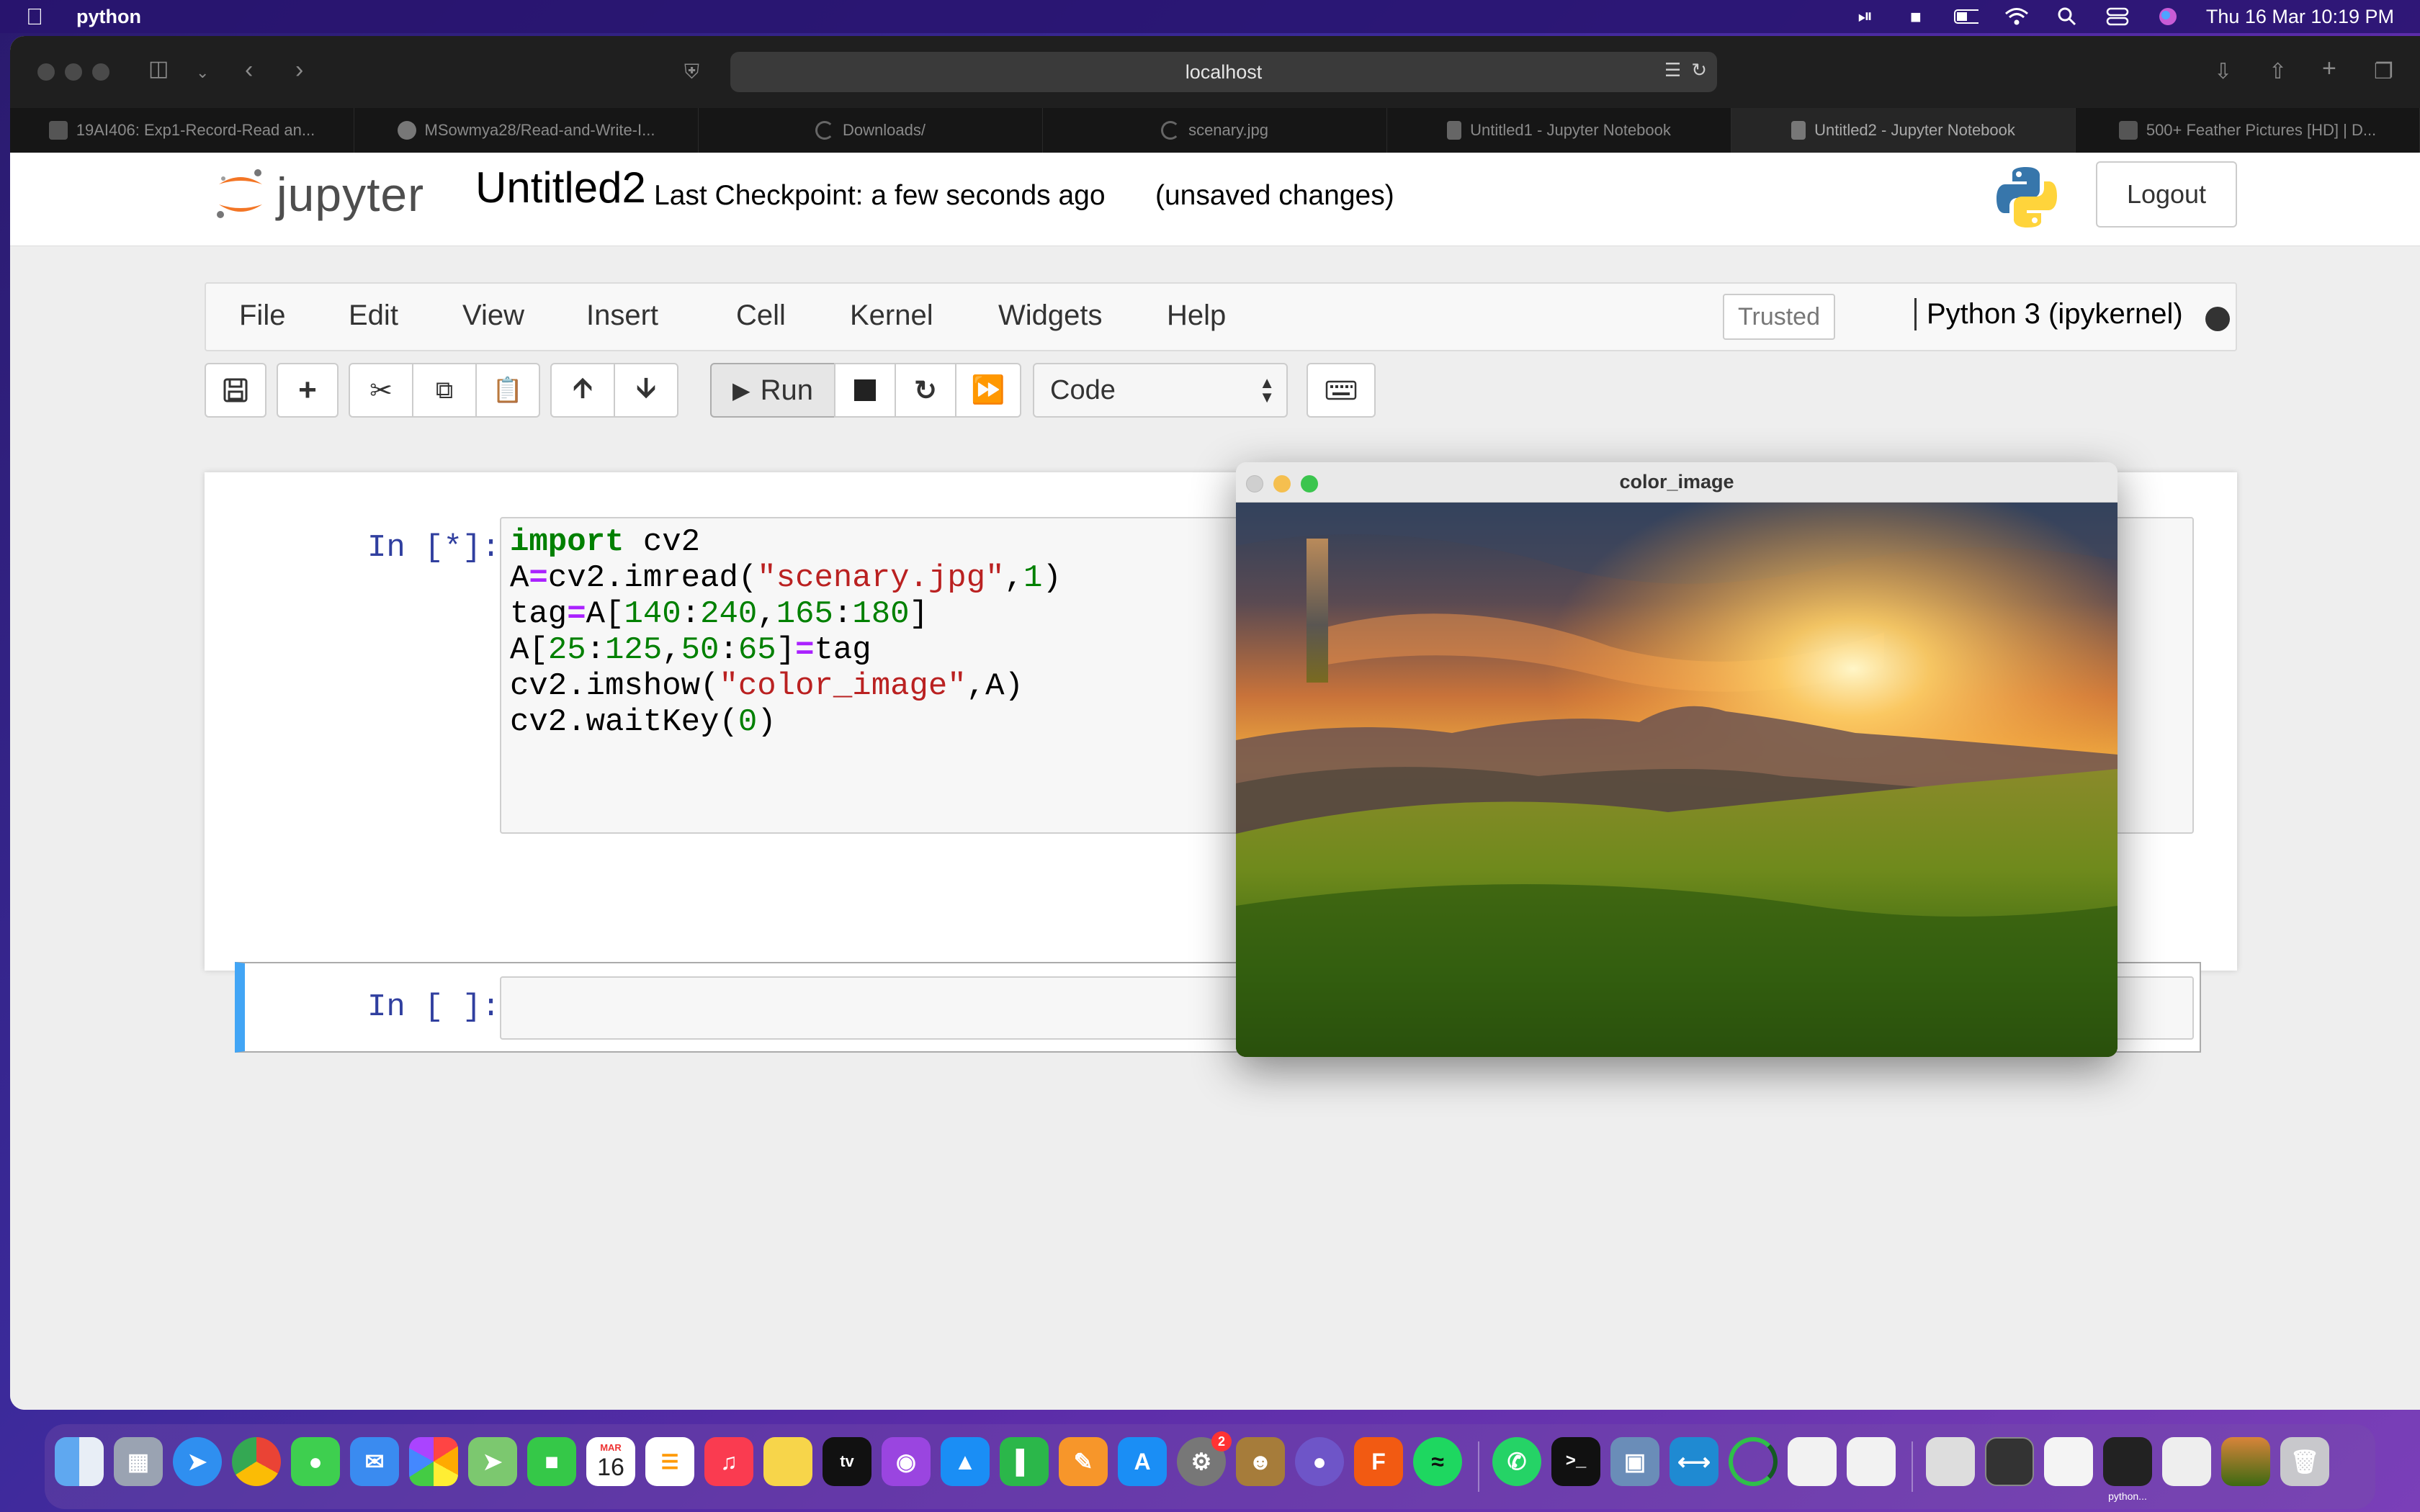 The image size is (2420, 1512). What do you see at coordinates (381, 390) in the screenshot?
I see `cut-button: ✂` at bounding box center [381, 390].